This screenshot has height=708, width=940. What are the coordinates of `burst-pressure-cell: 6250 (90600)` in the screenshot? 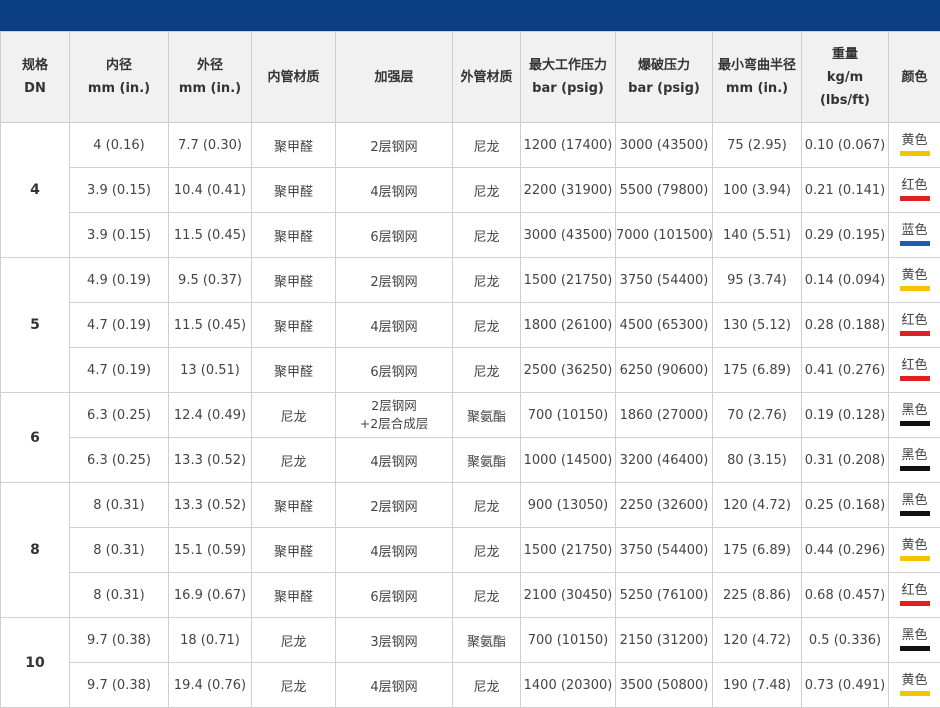 It's located at (664, 370).